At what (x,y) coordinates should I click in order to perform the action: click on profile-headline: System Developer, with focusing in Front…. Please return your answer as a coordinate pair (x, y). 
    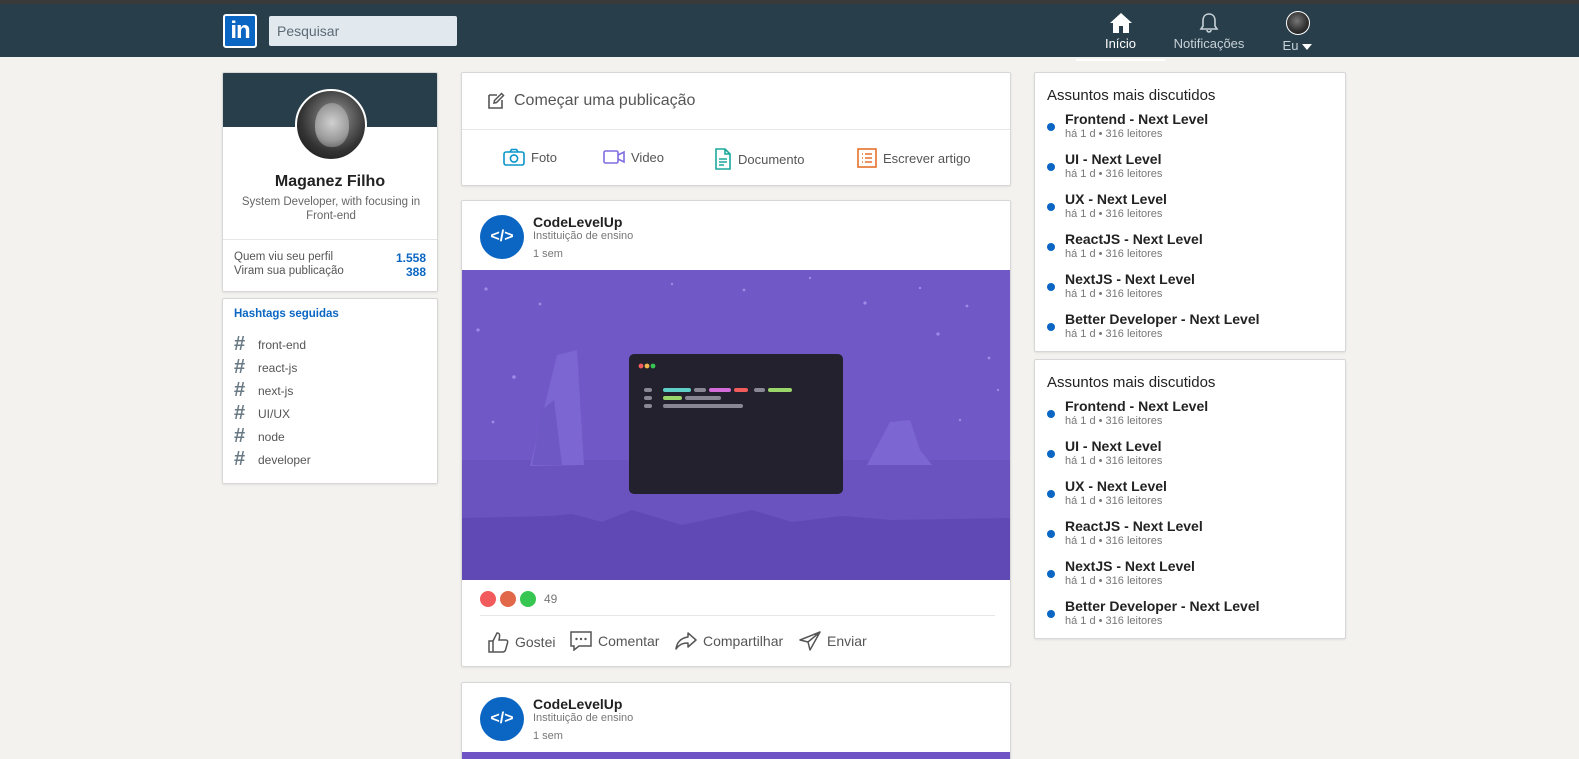
    Looking at the image, I should click on (331, 209).